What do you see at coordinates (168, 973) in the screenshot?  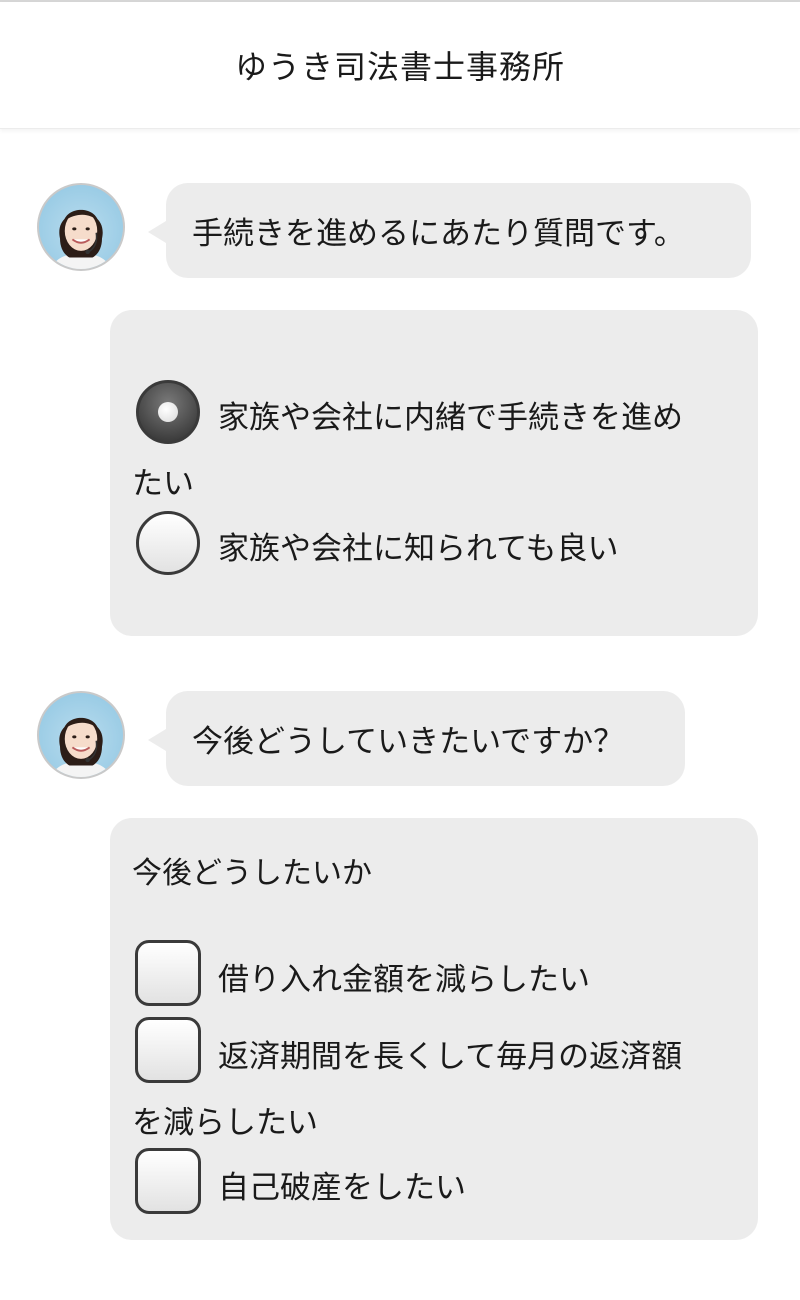 I see `checkbox-reduce-borrowing` at bounding box center [168, 973].